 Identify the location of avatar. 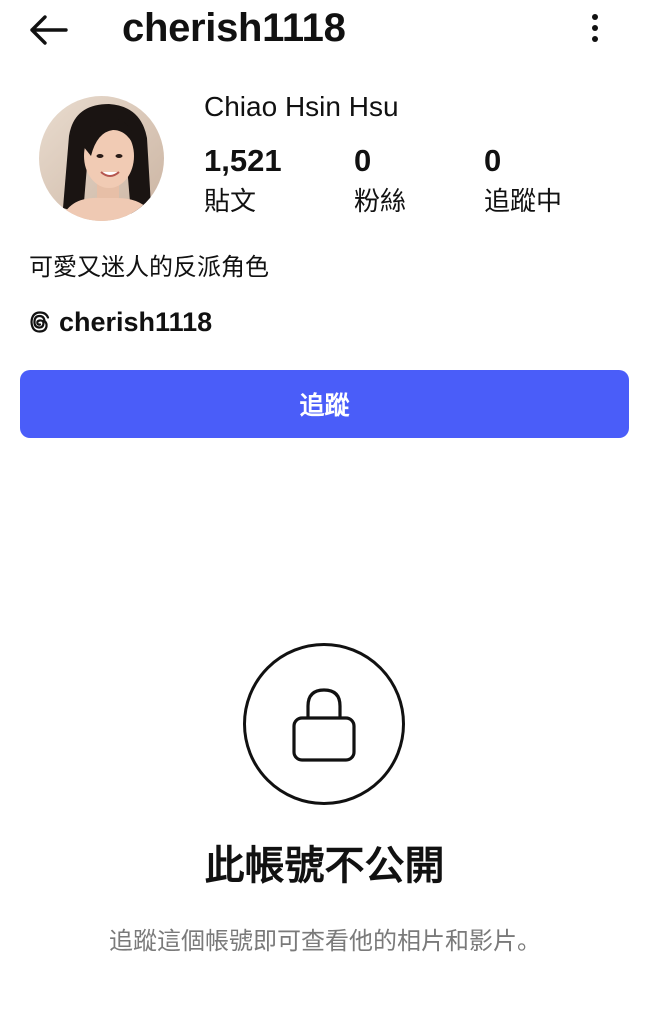
(101, 158).